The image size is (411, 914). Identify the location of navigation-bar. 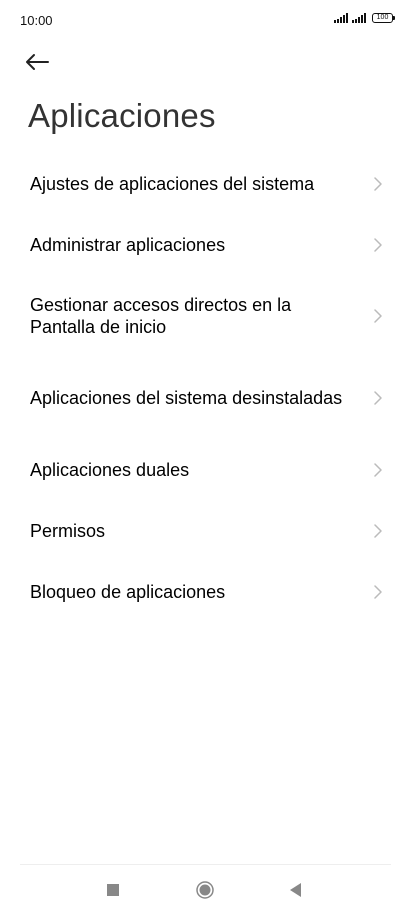
(205, 890).